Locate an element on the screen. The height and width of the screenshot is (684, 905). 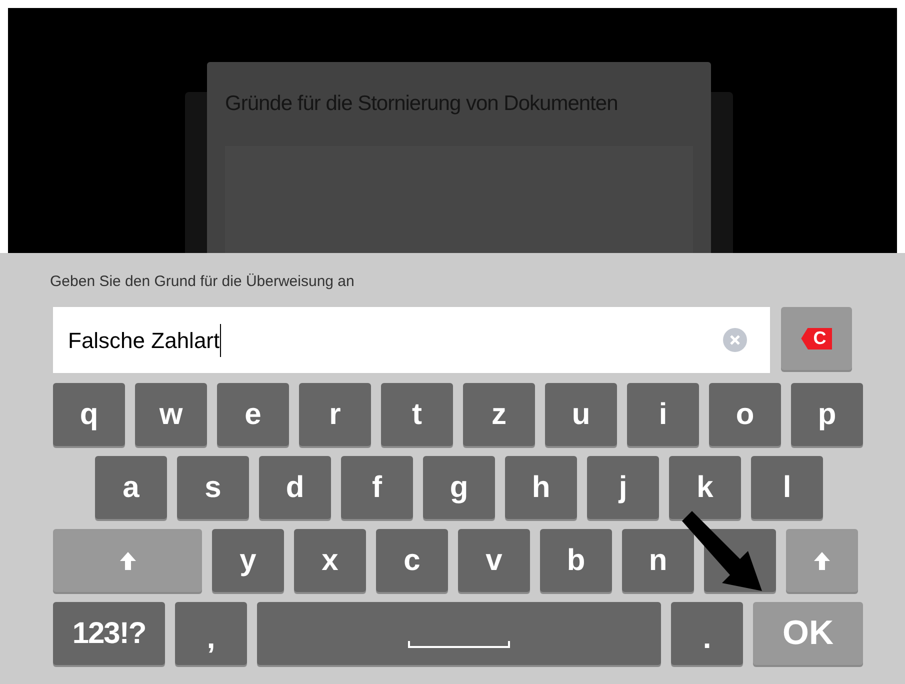
delete-label: C is located at coordinates (816, 339).